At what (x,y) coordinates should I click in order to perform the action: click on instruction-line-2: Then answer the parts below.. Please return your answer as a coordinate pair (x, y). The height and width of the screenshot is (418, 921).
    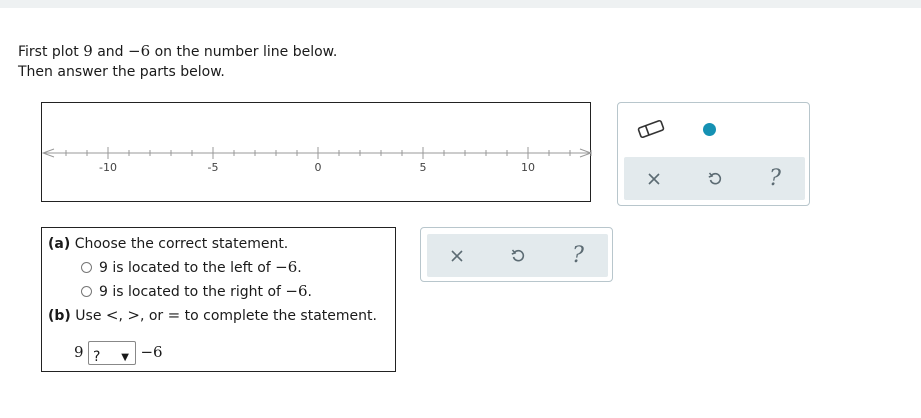
    Looking at the image, I should click on (121, 72).